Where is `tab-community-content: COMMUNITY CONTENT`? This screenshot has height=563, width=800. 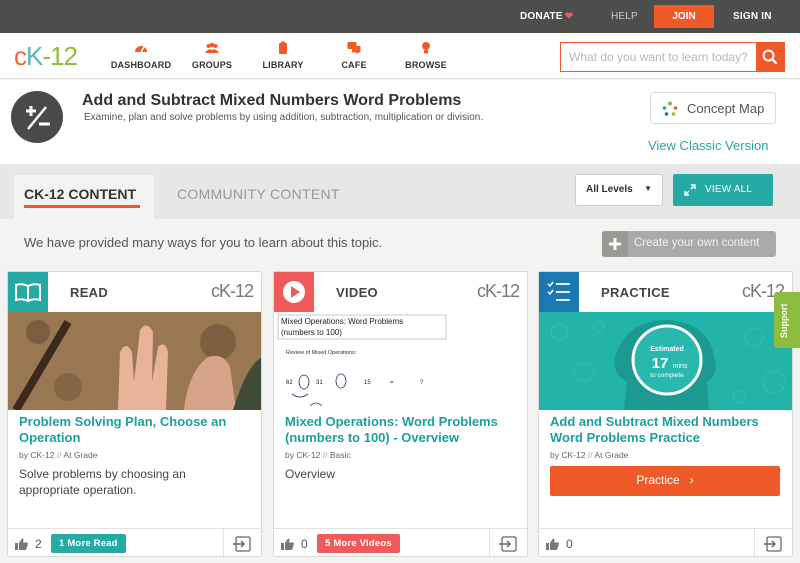 tab-community-content: COMMUNITY CONTENT is located at coordinates (258, 194).